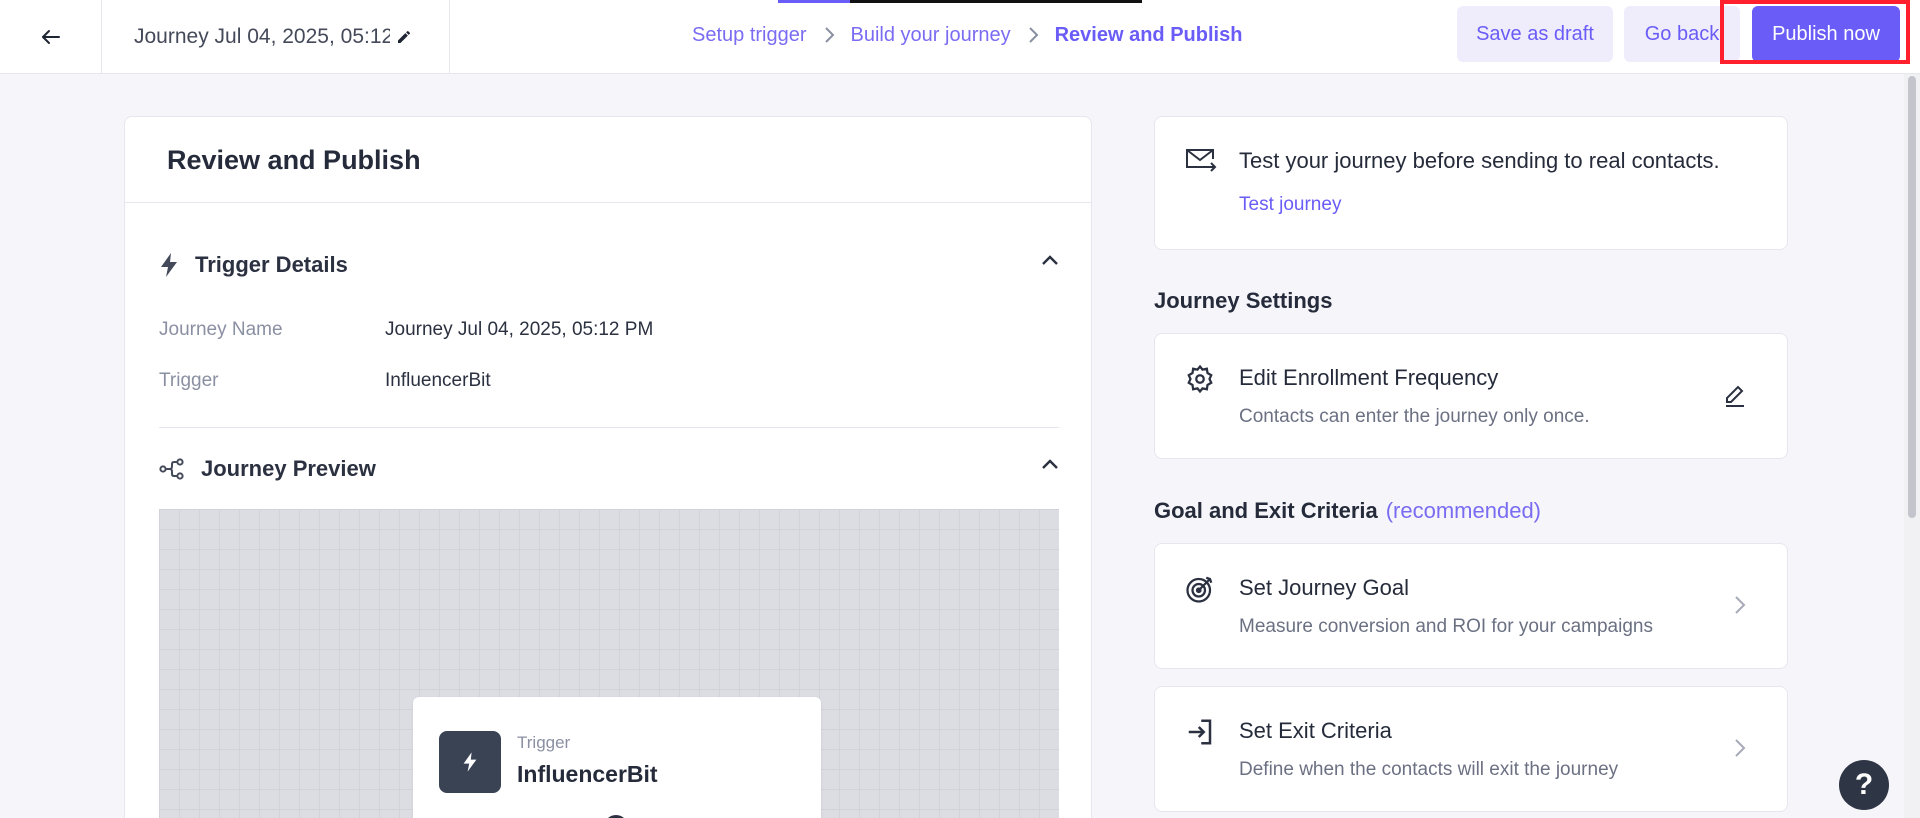  I want to click on save-draft-button: Save as draft, so click(1535, 34).